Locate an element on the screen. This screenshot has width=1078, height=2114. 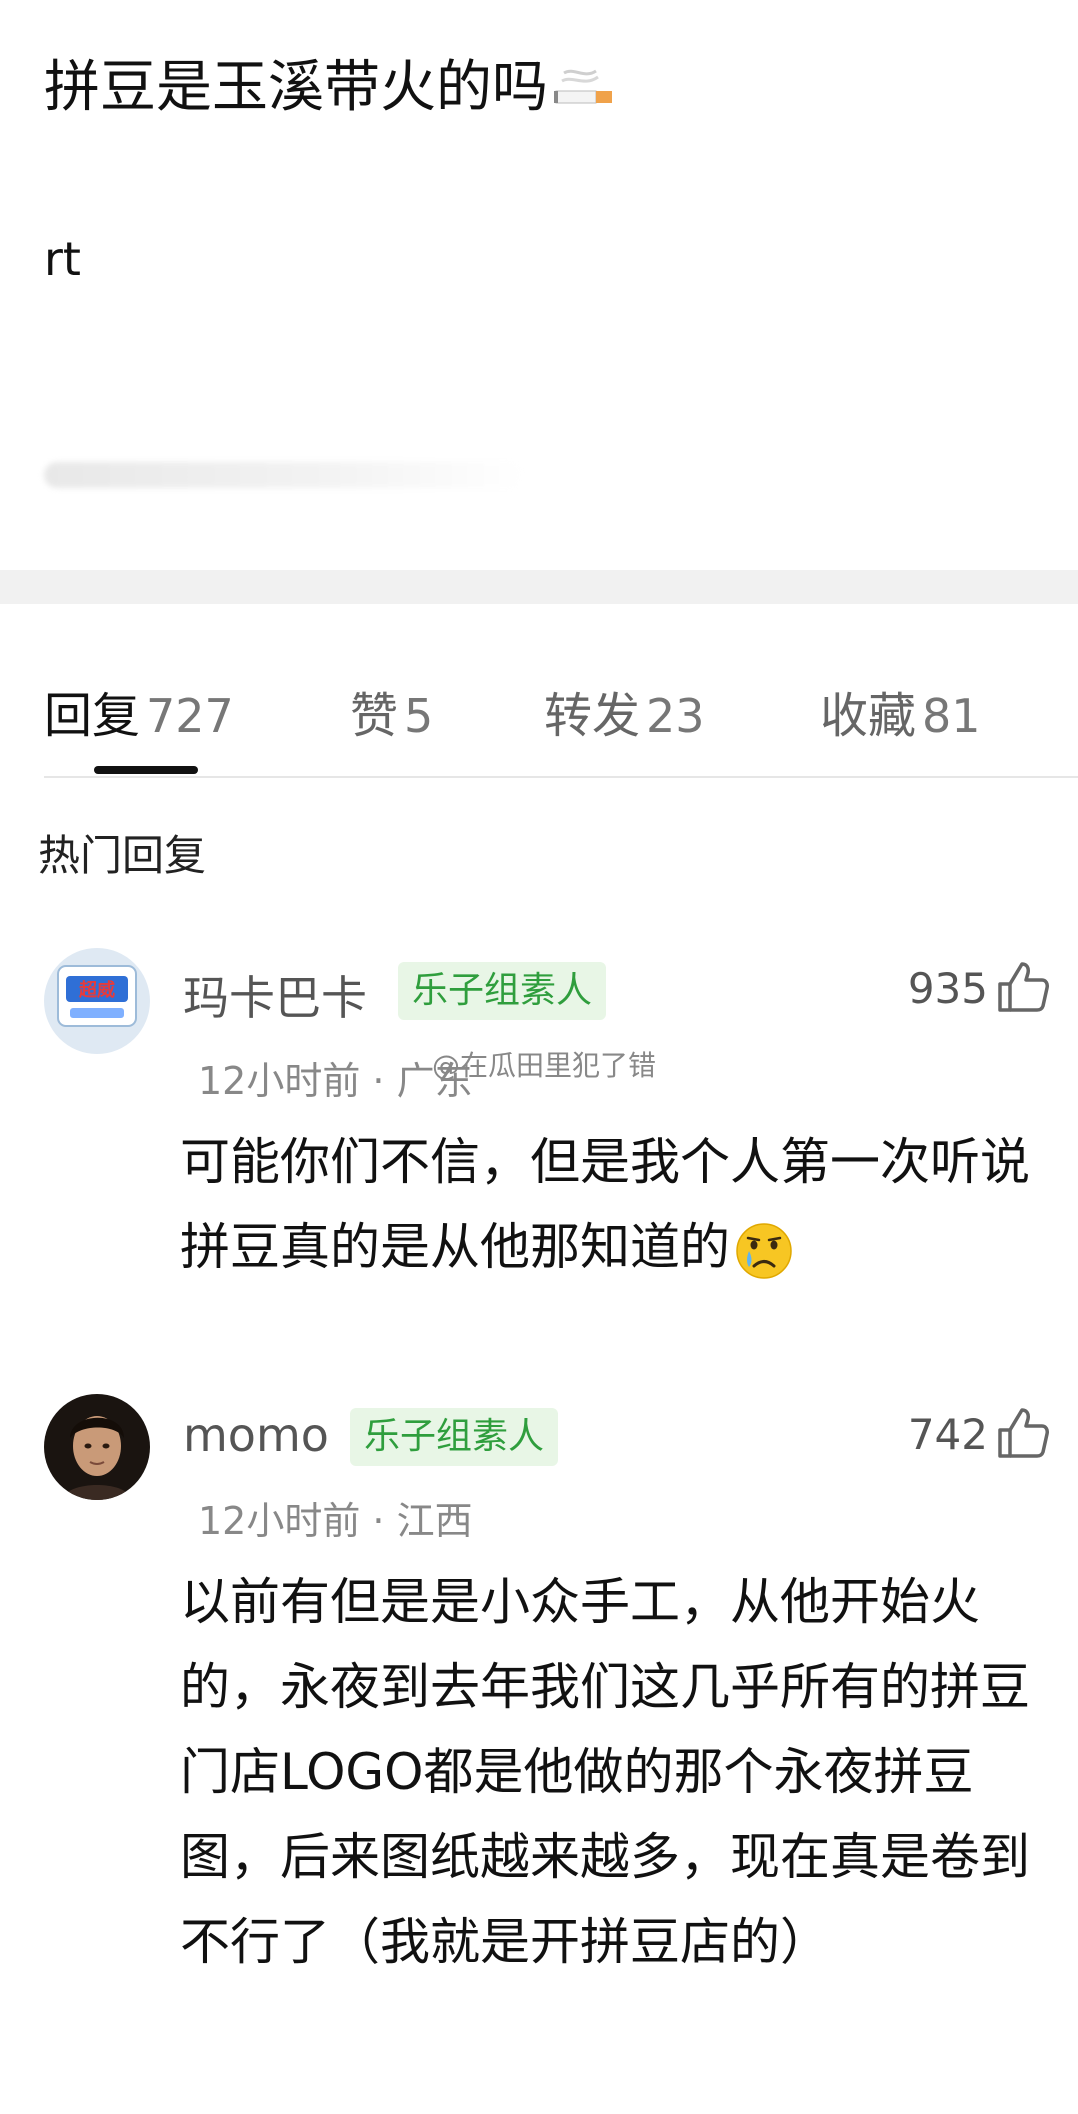
crying-face-icon is located at coordinates (764, 1251).